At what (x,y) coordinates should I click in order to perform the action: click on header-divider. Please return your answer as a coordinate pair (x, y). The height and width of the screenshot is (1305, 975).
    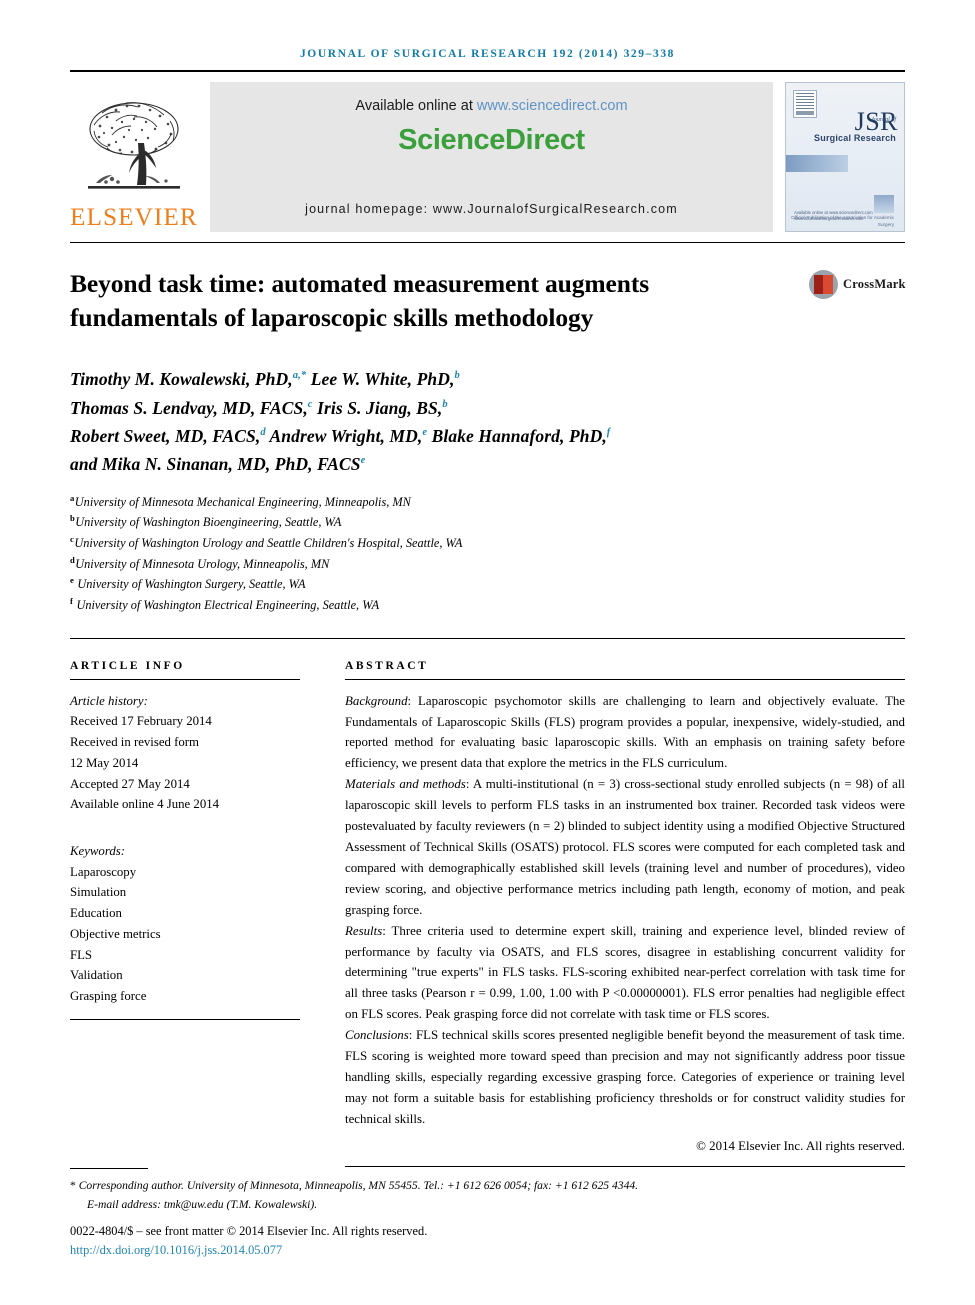
    Looking at the image, I should click on (487, 71).